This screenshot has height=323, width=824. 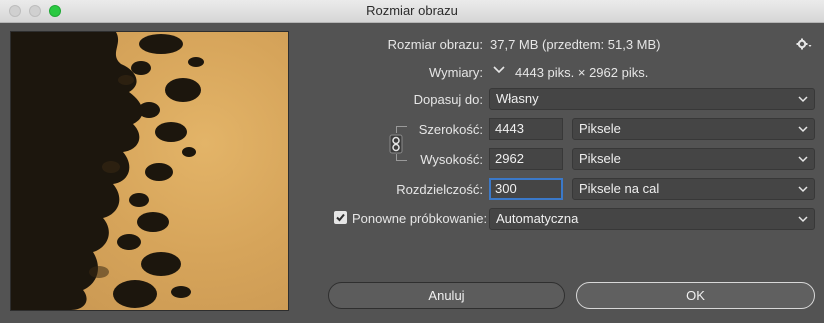 What do you see at coordinates (455, 72) in the screenshot?
I see `dimensions-label: Wymiary:` at bounding box center [455, 72].